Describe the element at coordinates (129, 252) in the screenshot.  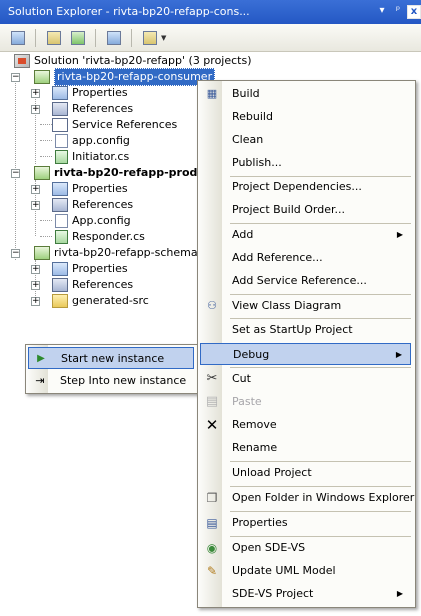
I see `project-label: rivta-bp20-refapp-schemas` at that location.